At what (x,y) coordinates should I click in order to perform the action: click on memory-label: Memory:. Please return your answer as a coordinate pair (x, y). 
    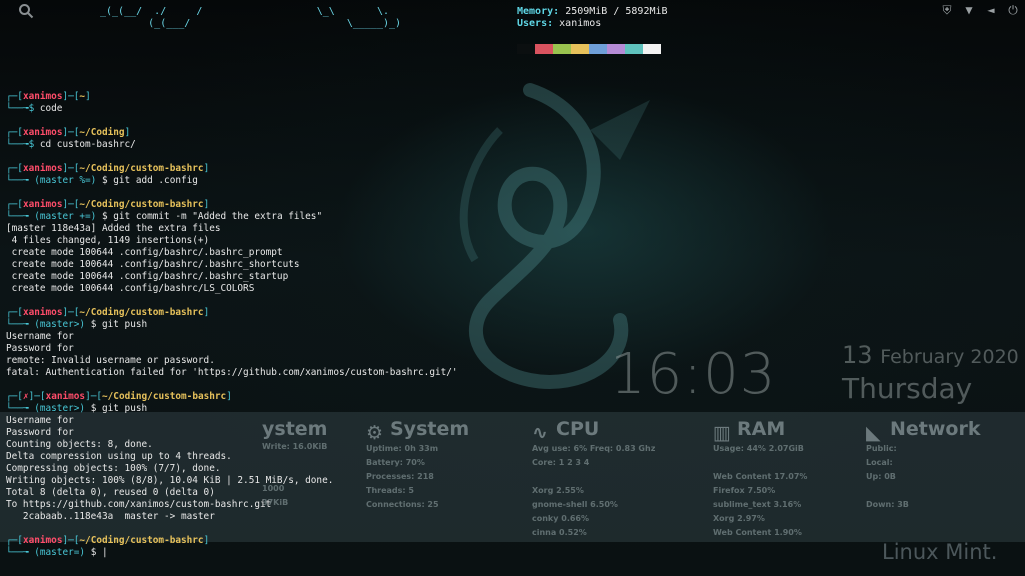
    Looking at the image, I should click on (538, 11).